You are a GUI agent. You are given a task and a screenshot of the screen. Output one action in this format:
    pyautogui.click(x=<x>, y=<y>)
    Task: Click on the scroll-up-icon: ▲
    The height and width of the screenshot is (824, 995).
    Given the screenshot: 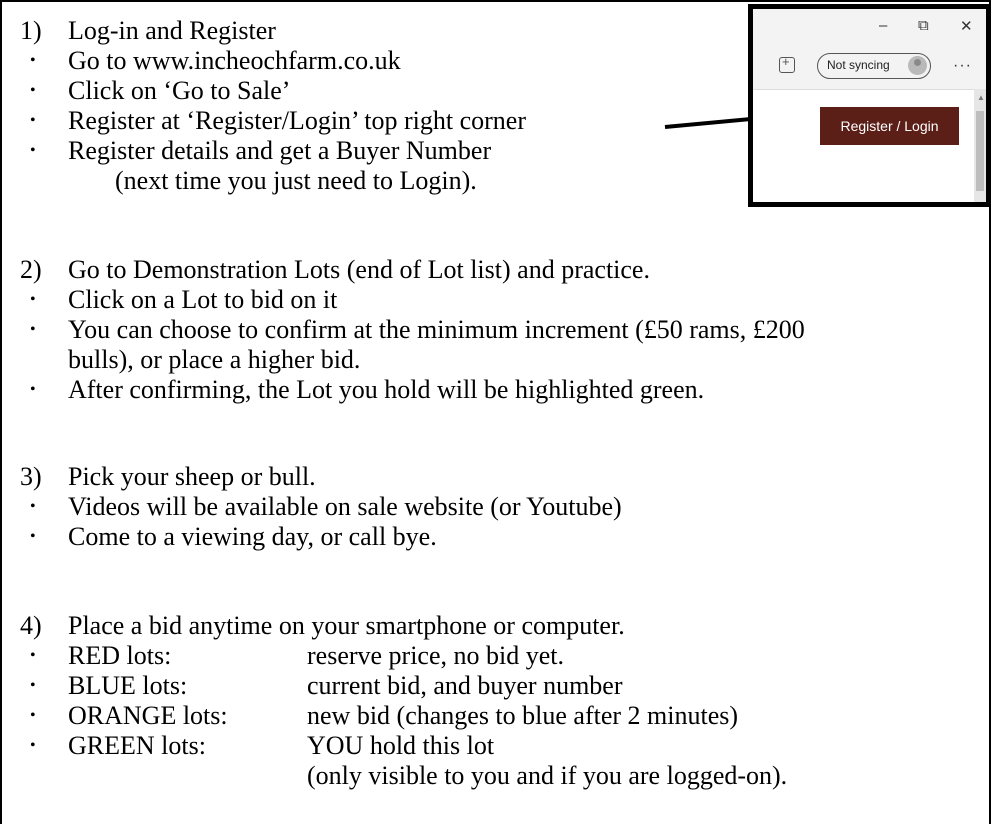 What is the action you would take?
    pyautogui.click(x=981, y=97)
    